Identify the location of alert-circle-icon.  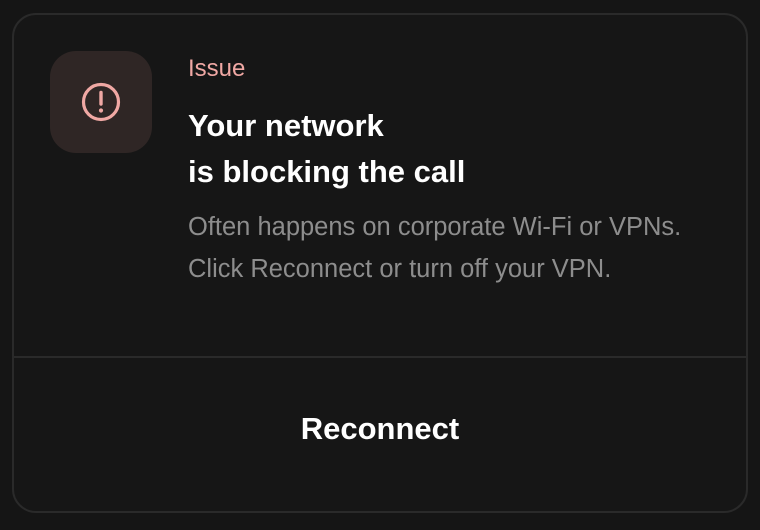
(101, 102).